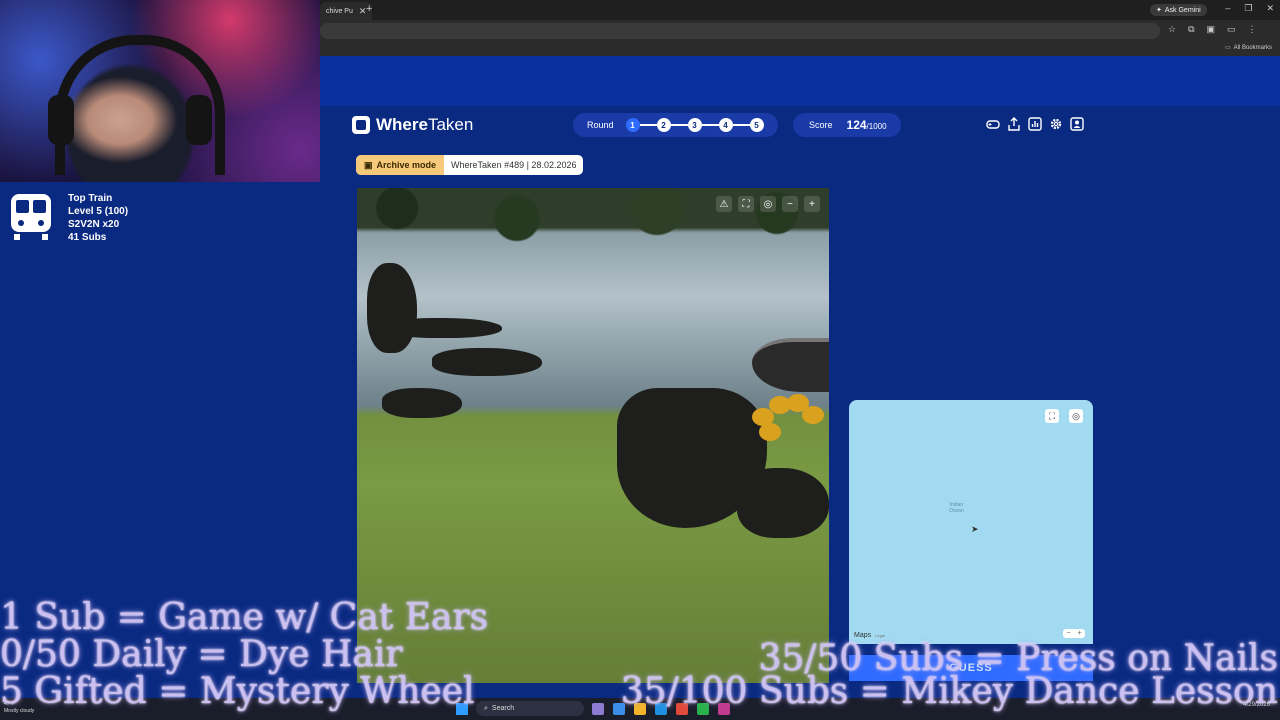 This screenshot has height=720, width=1280. I want to click on train-user: S2V2N x20, so click(94, 224).